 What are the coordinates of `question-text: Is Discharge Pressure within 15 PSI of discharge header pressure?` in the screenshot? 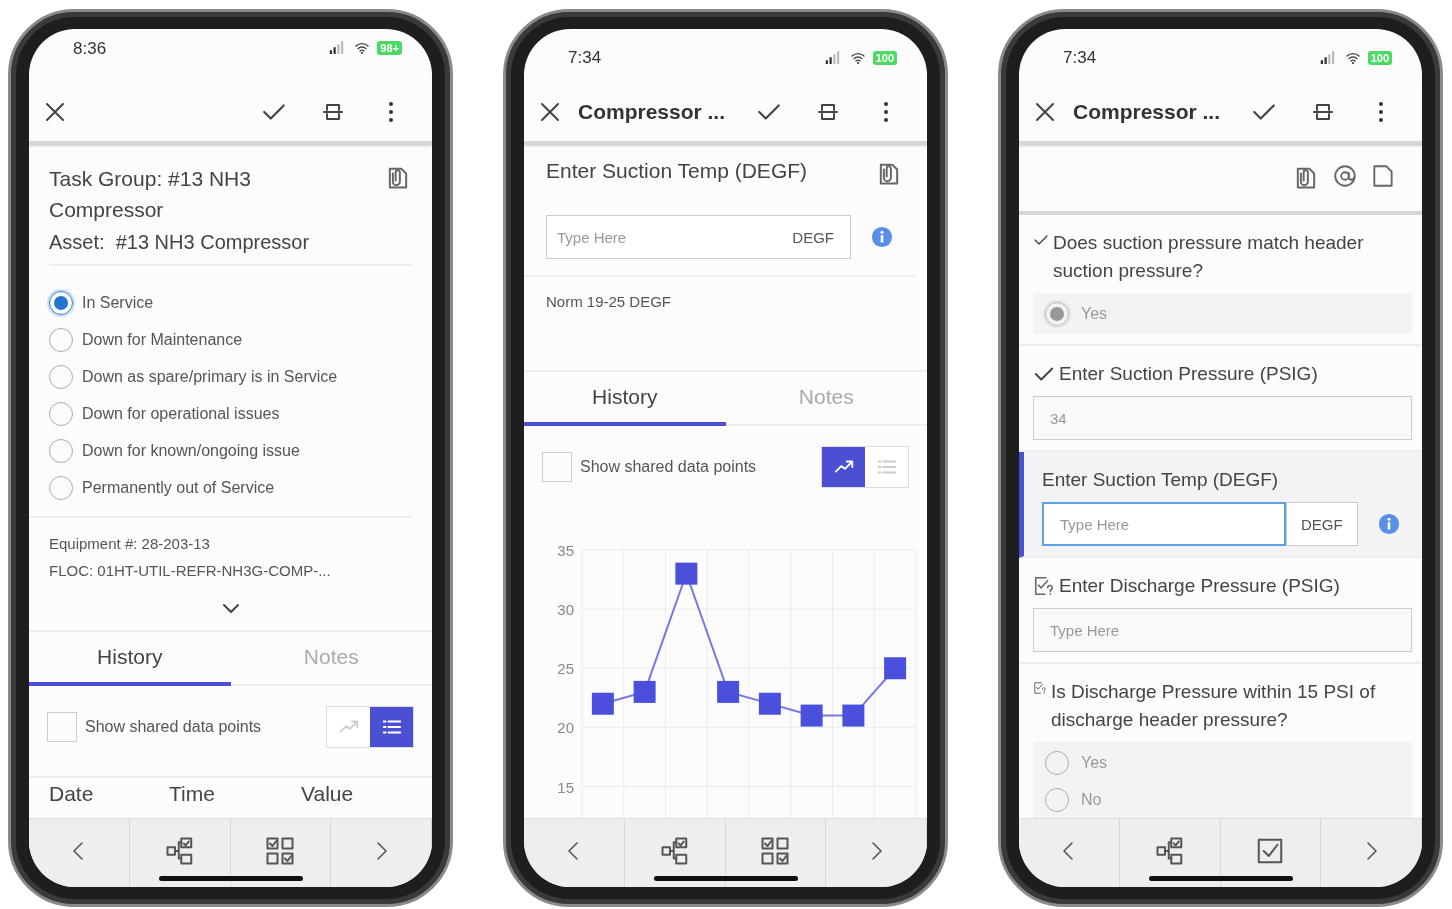 It's located at (1214, 706).